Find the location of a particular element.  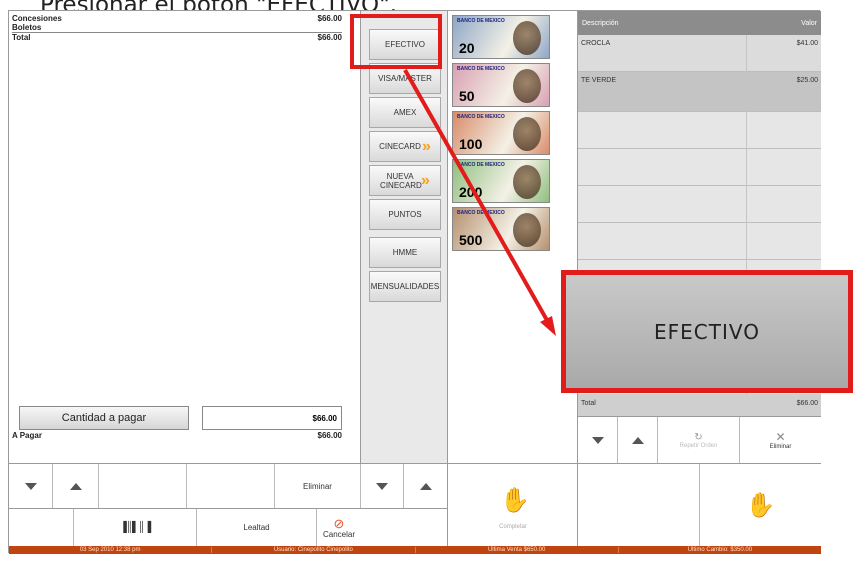

repetir-label: Repetir Orden is located at coordinates (698, 445).